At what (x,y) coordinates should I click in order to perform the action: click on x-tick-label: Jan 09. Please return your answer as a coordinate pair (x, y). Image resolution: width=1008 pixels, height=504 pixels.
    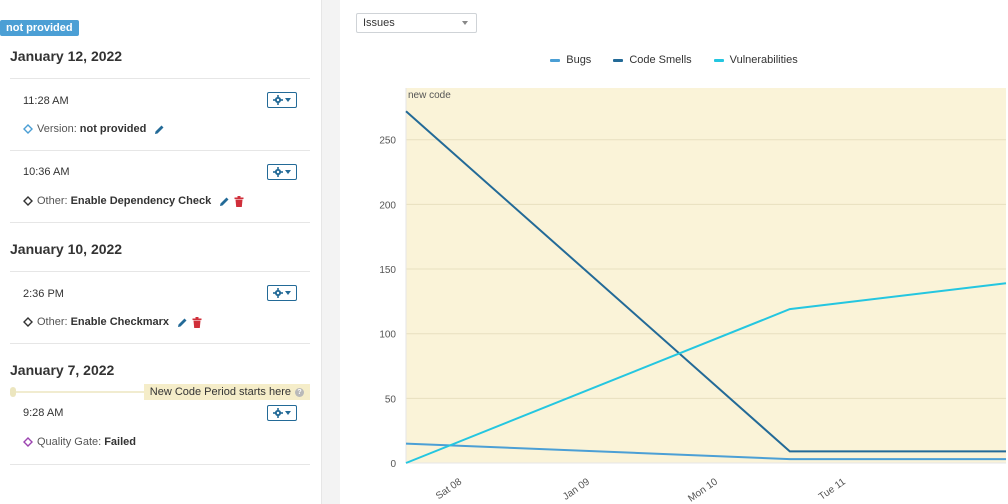
    Looking at the image, I should click on (576, 489).